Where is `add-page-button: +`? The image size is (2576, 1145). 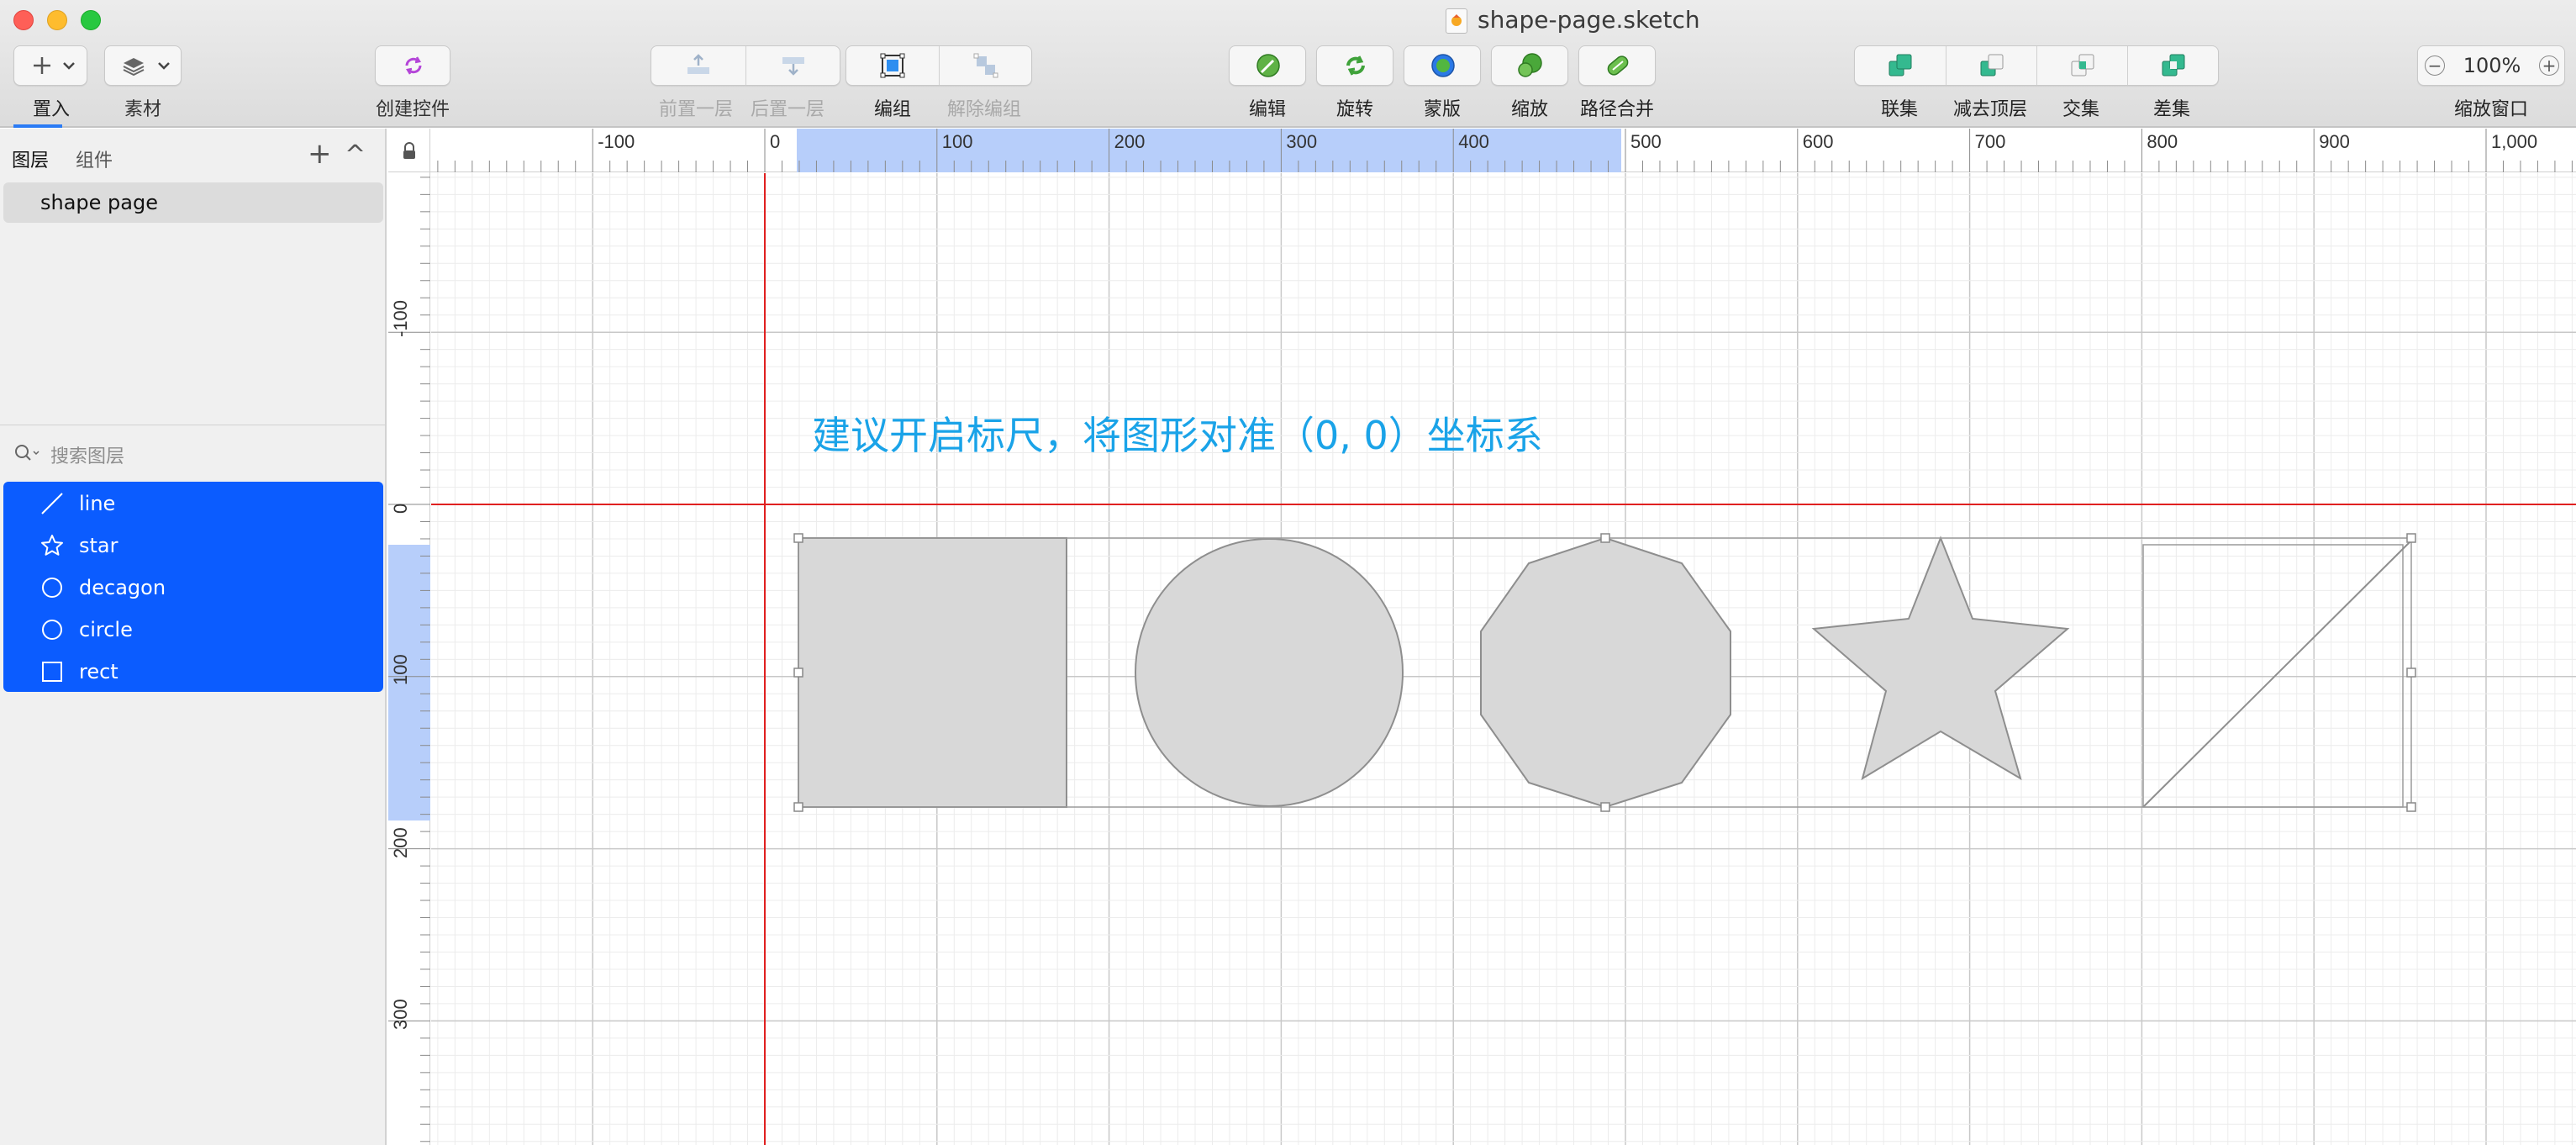 add-page-button: + is located at coordinates (320, 154).